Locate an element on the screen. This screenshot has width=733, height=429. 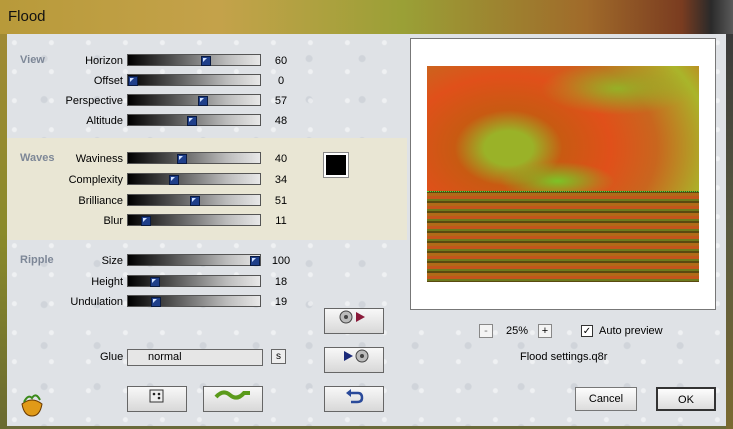
slider-label: Horizon is located at coordinates (104, 61).